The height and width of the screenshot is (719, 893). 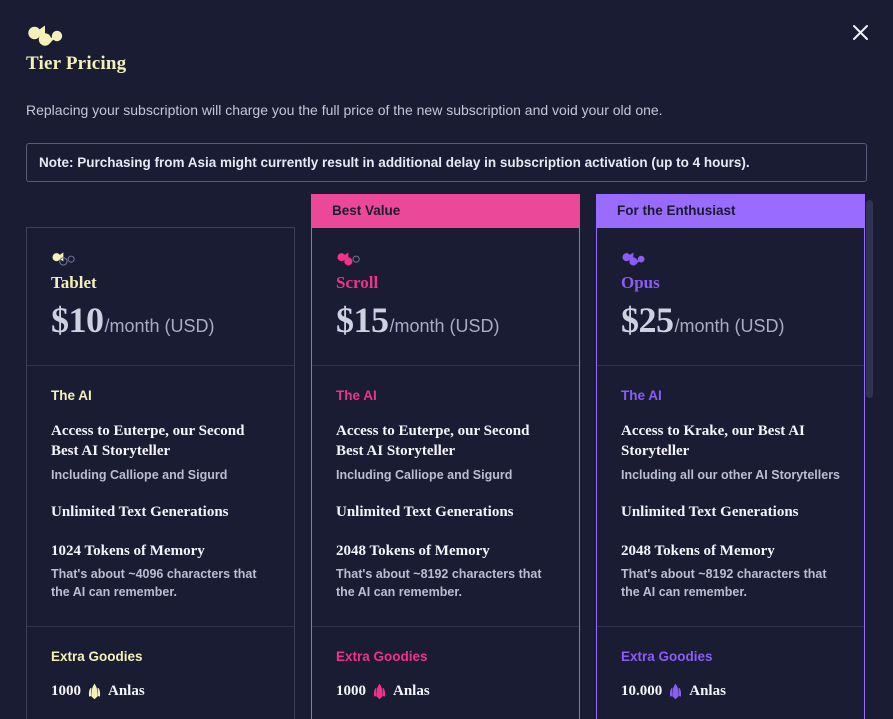 I want to click on close-button, so click(x=860, y=32).